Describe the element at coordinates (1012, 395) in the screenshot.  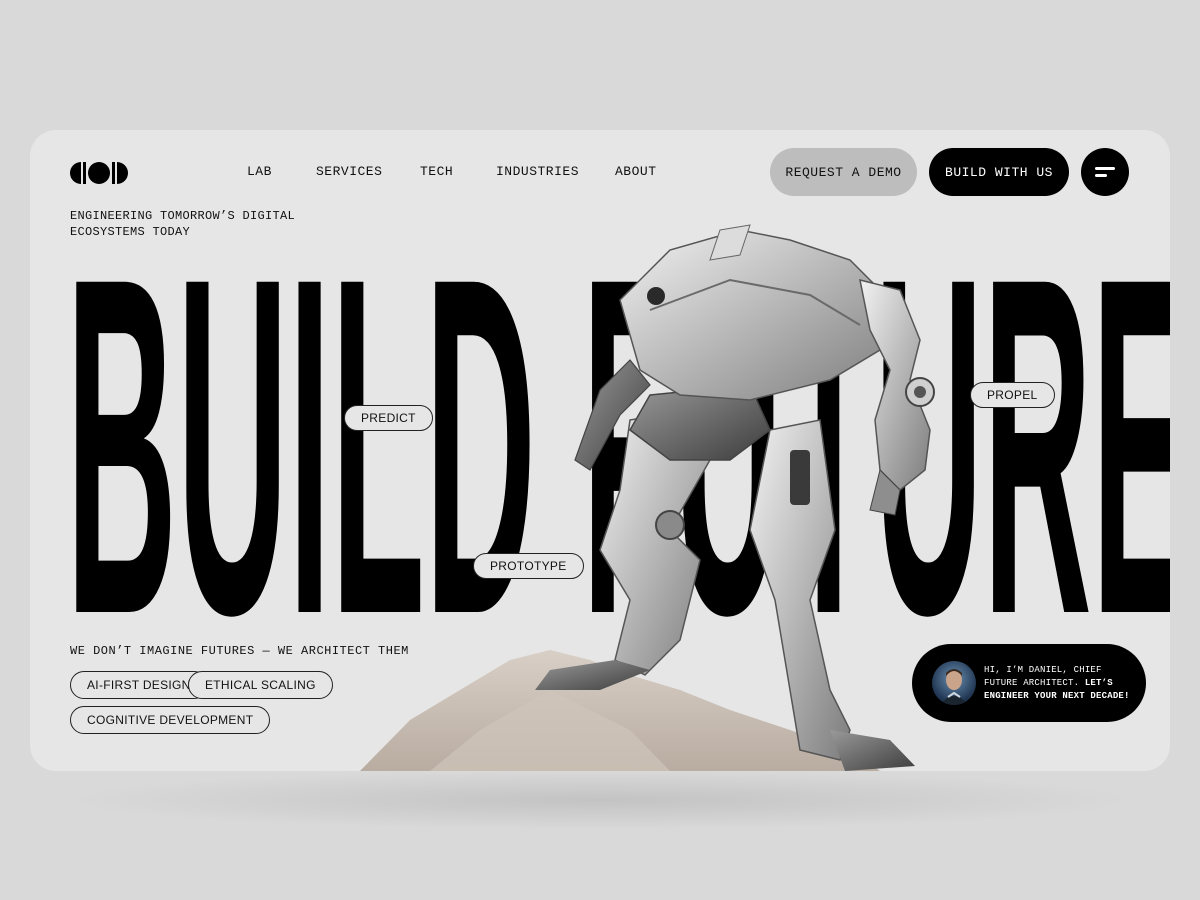
I see `tag-propel: PROPEL` at that location.